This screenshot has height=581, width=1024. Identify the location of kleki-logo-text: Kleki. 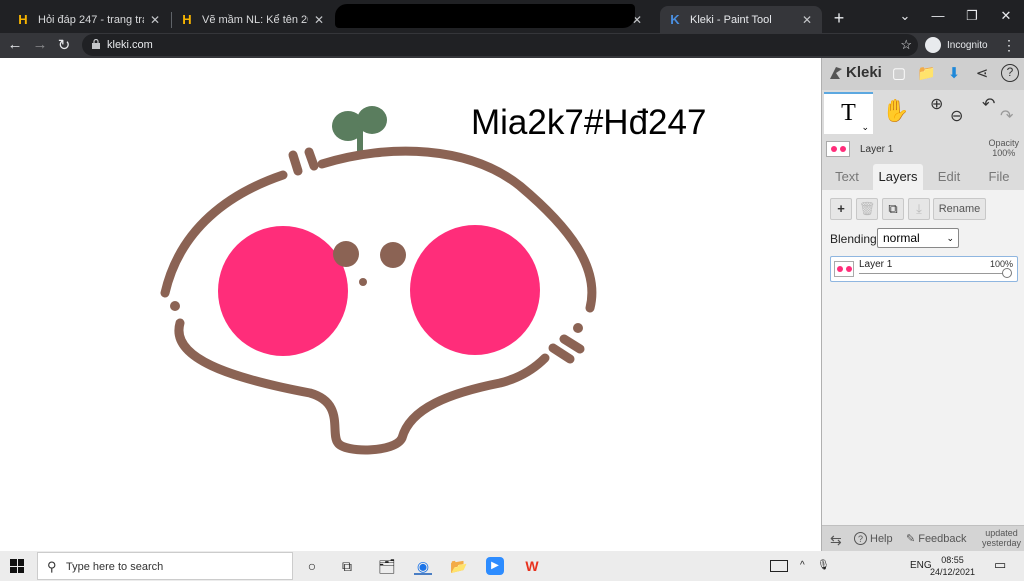
(864, 72).